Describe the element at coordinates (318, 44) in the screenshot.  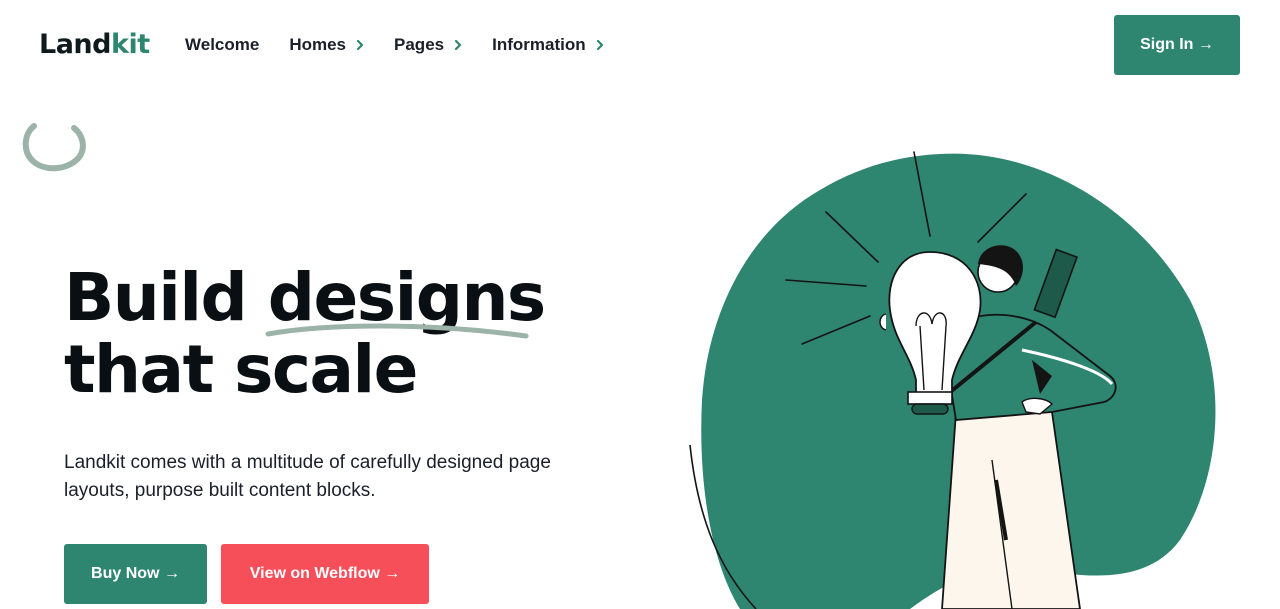
I see `nav-item-label: Homes` at that location.